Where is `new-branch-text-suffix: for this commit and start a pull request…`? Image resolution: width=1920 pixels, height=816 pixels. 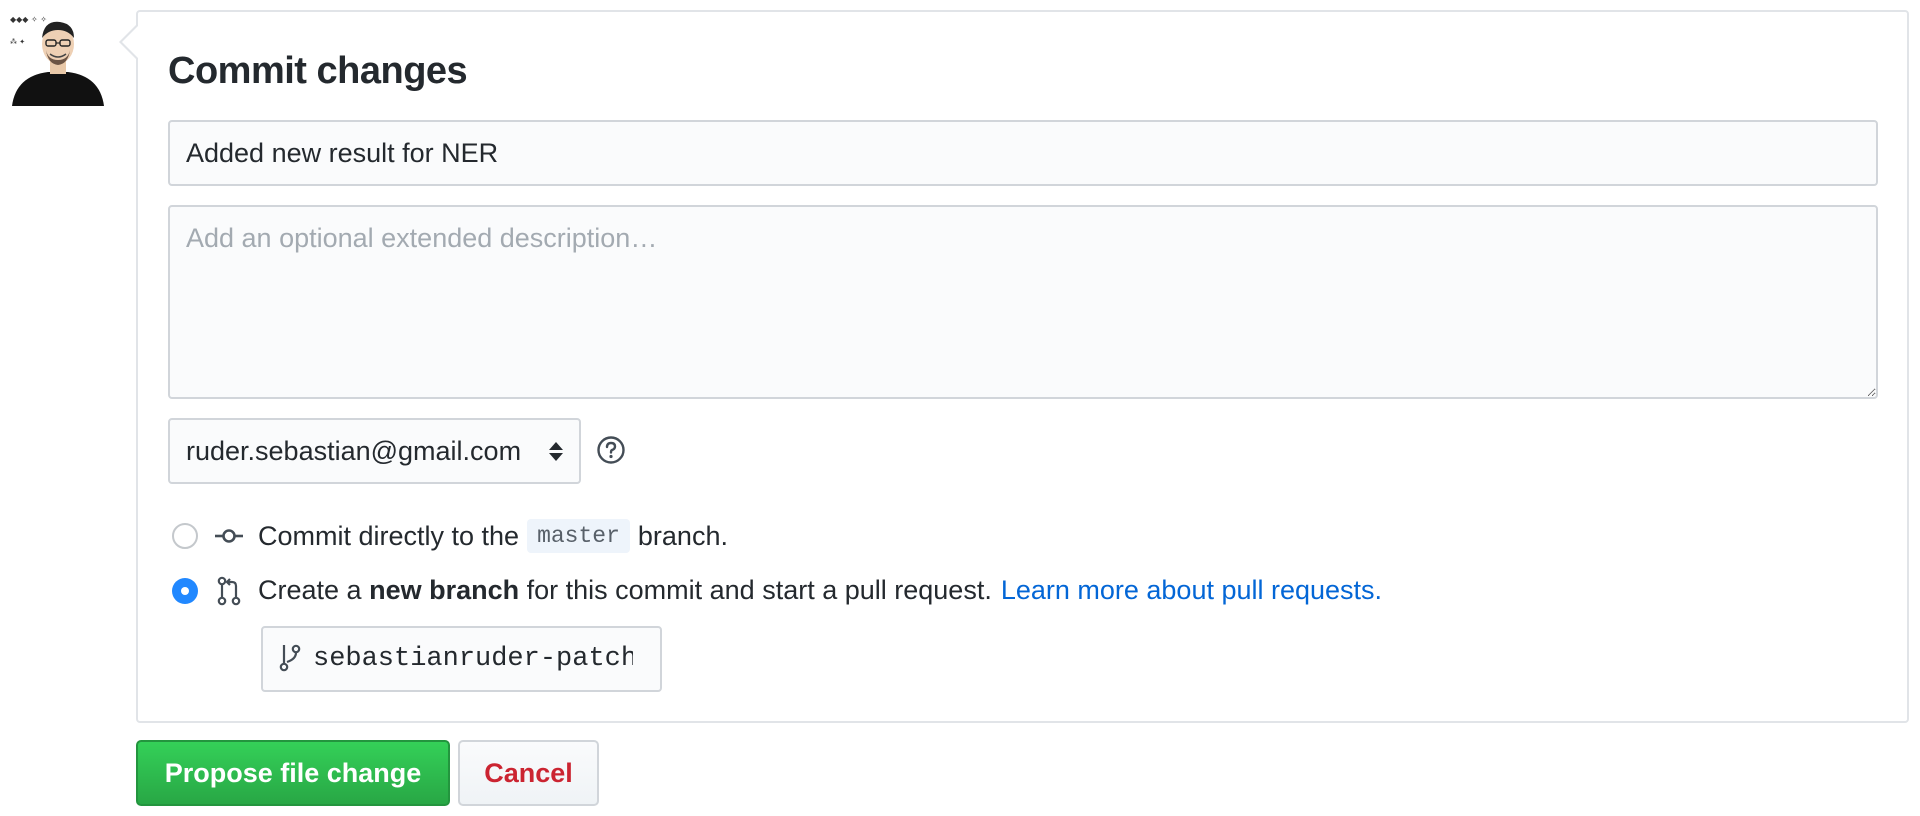 new-branch-text-suffix: for this commit and start a pull request… is located at coordinates (759, 590).